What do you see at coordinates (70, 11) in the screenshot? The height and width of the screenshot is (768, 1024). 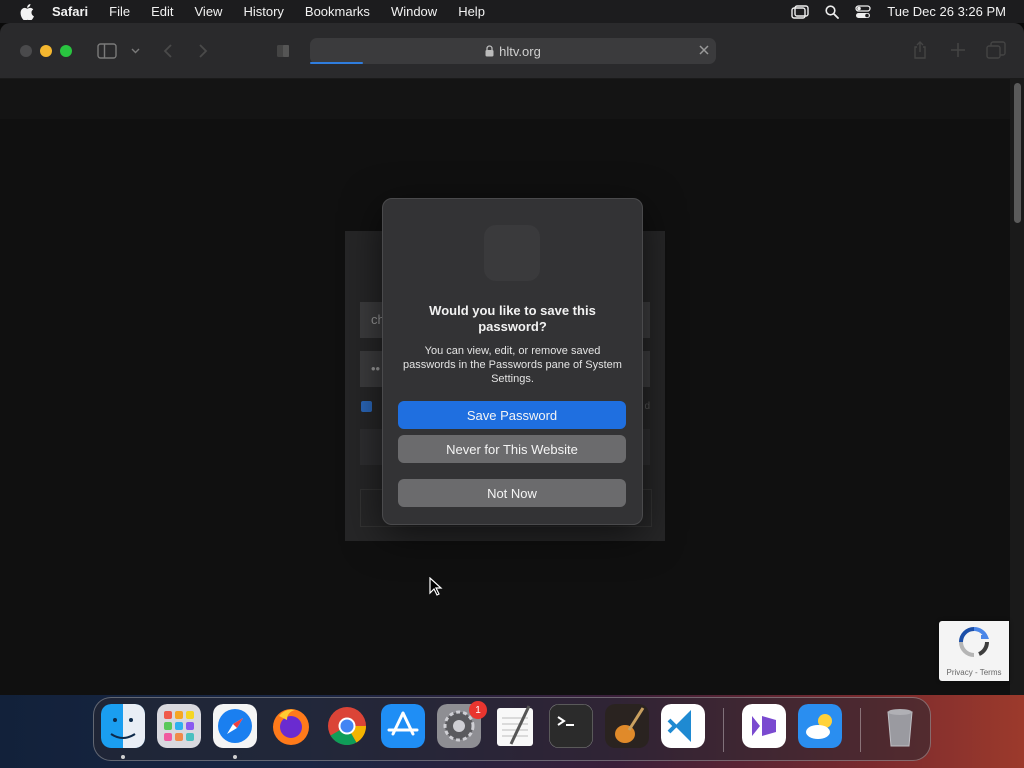 I see `menu-safari: Safari` at bounding box center [70, 11].